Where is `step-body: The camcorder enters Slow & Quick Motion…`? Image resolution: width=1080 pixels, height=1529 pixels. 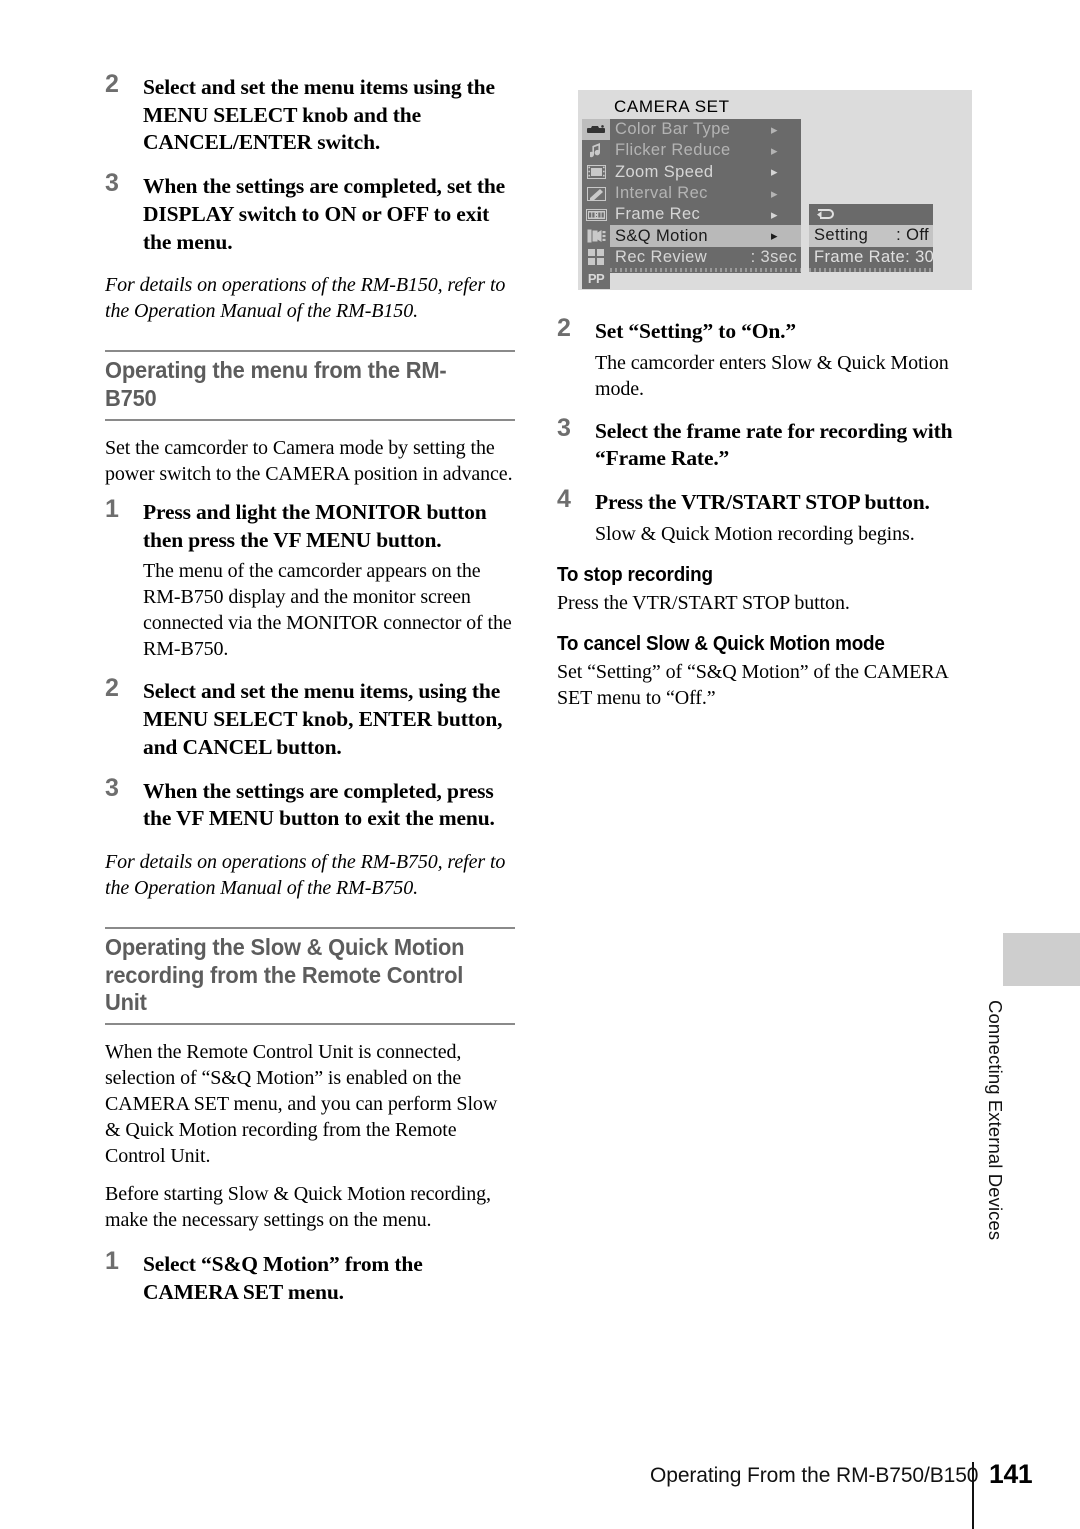
step-body: The camcorder enters Slow & Quick Motion… is located at coordinates (772, 375).